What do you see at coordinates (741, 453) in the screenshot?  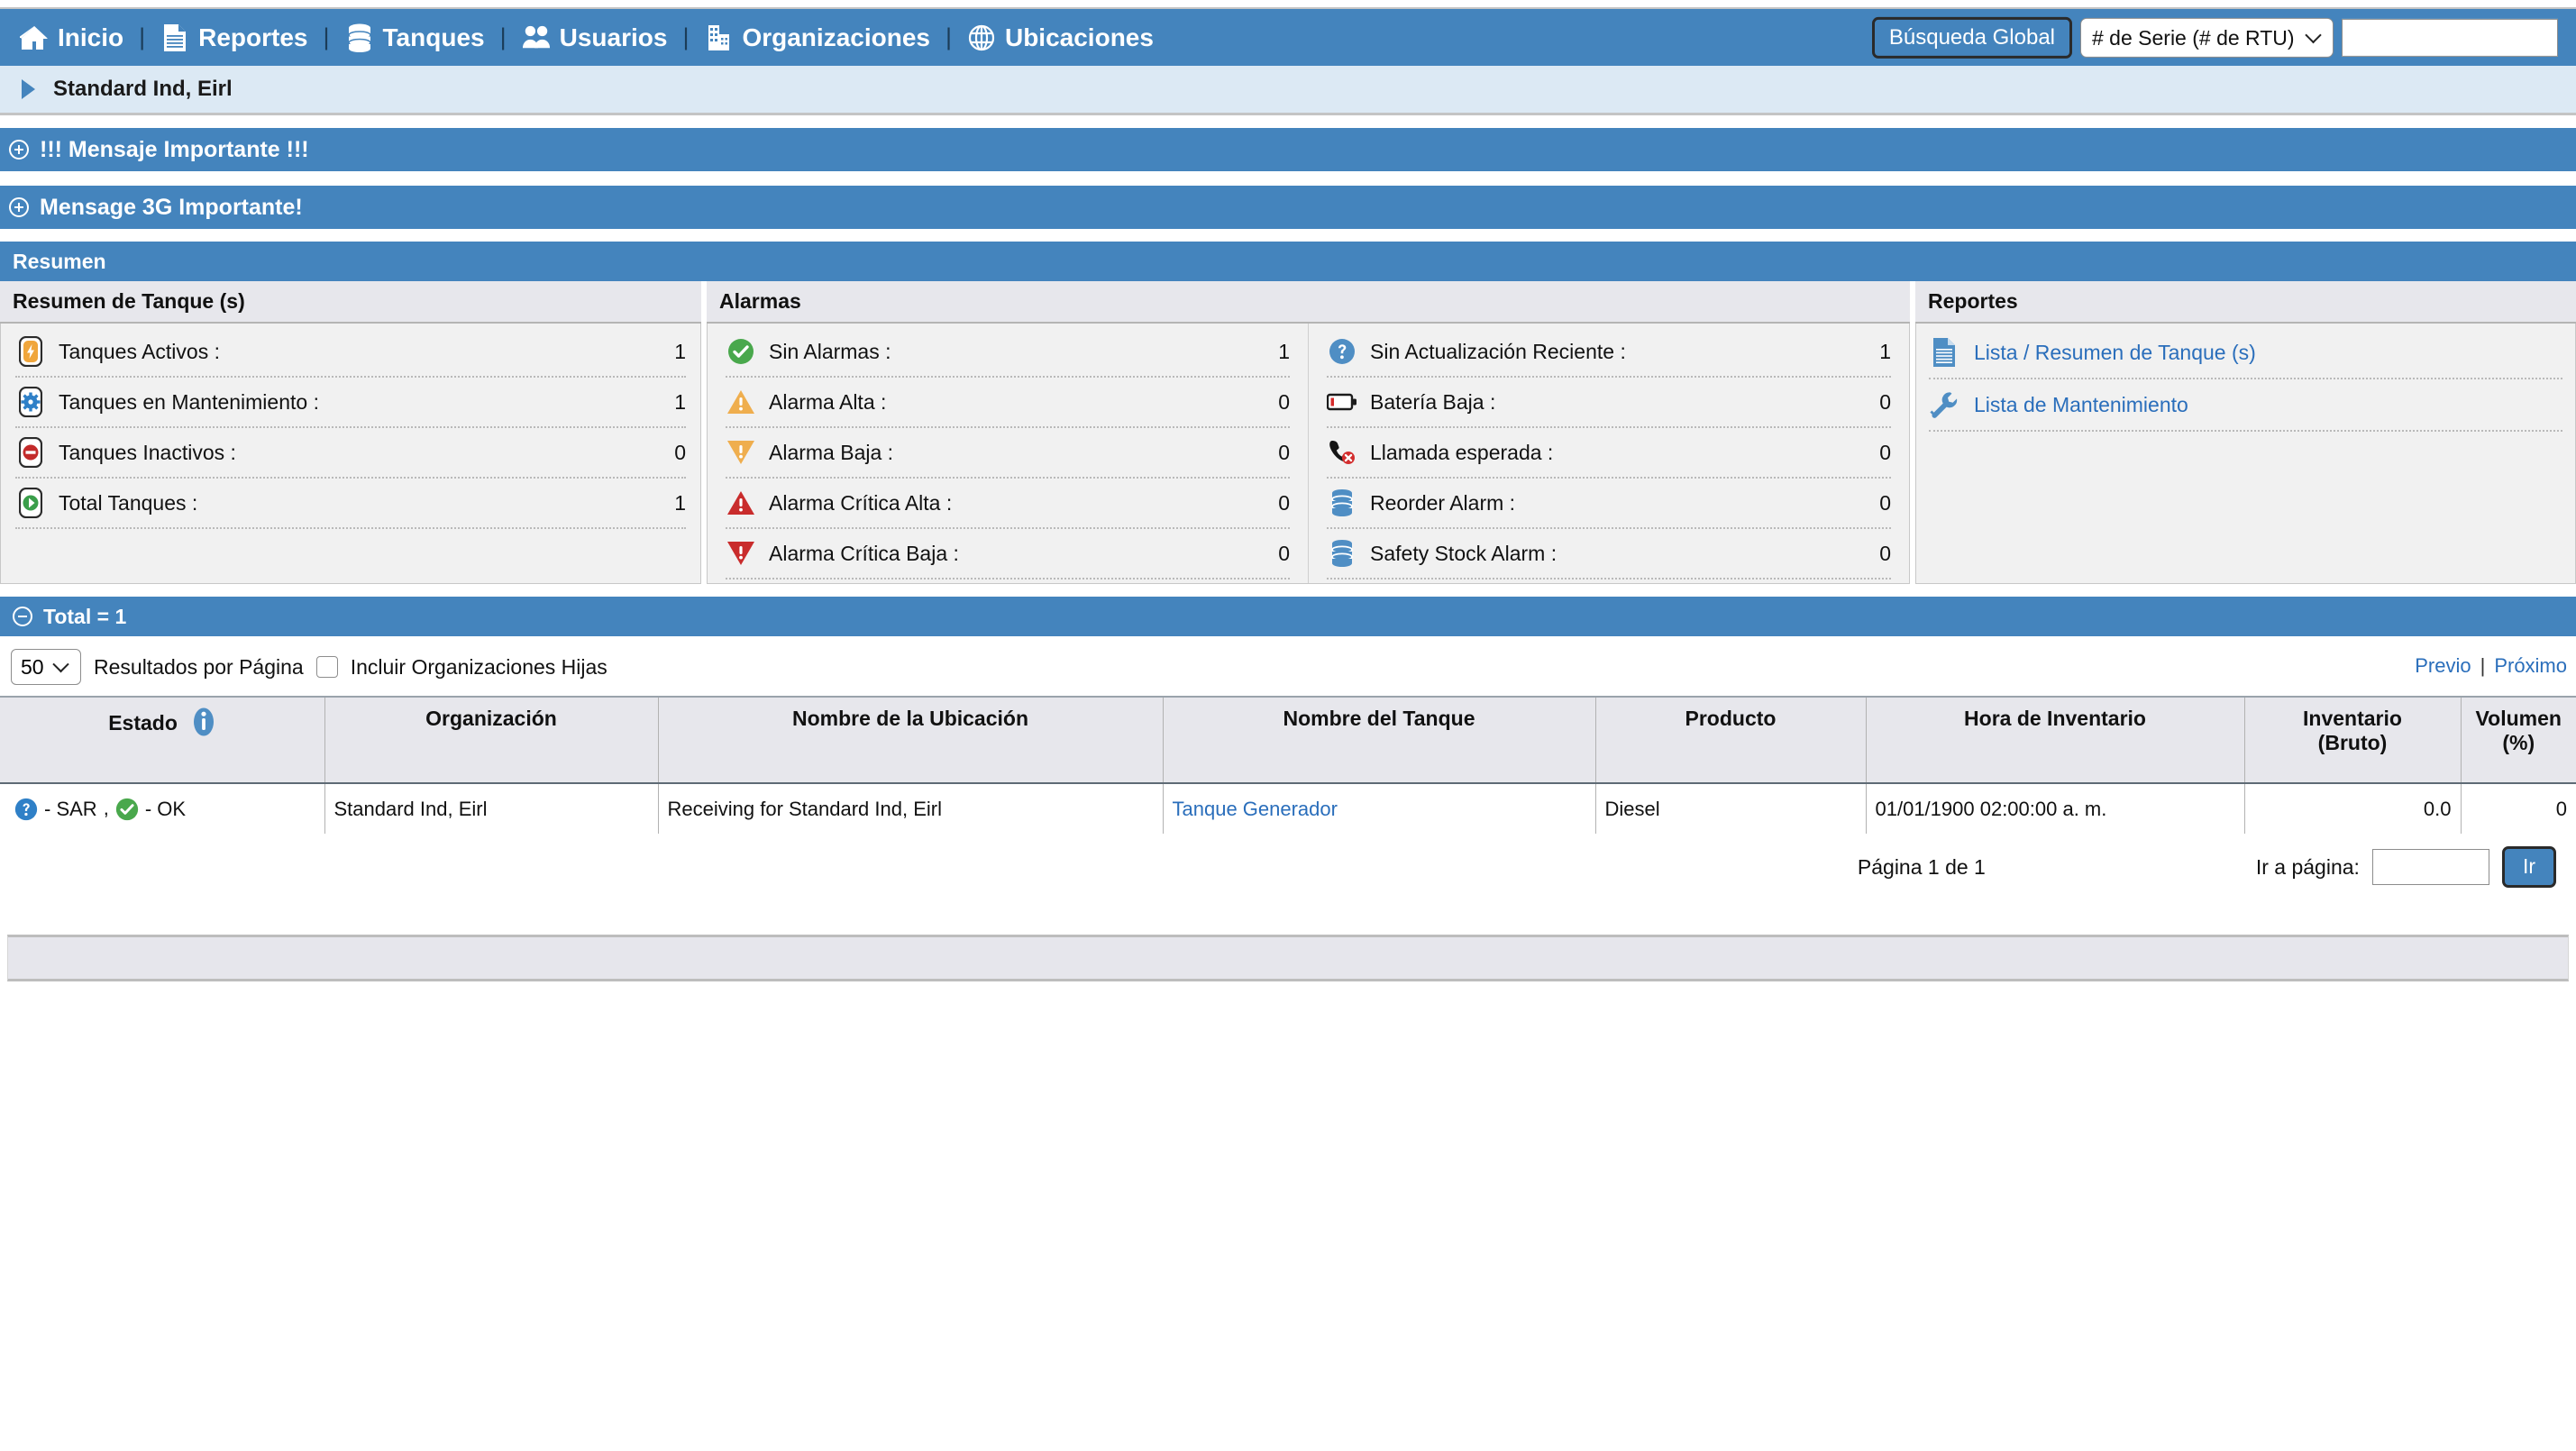 I see `warning-low-icon` at bounding box center [741, 453].